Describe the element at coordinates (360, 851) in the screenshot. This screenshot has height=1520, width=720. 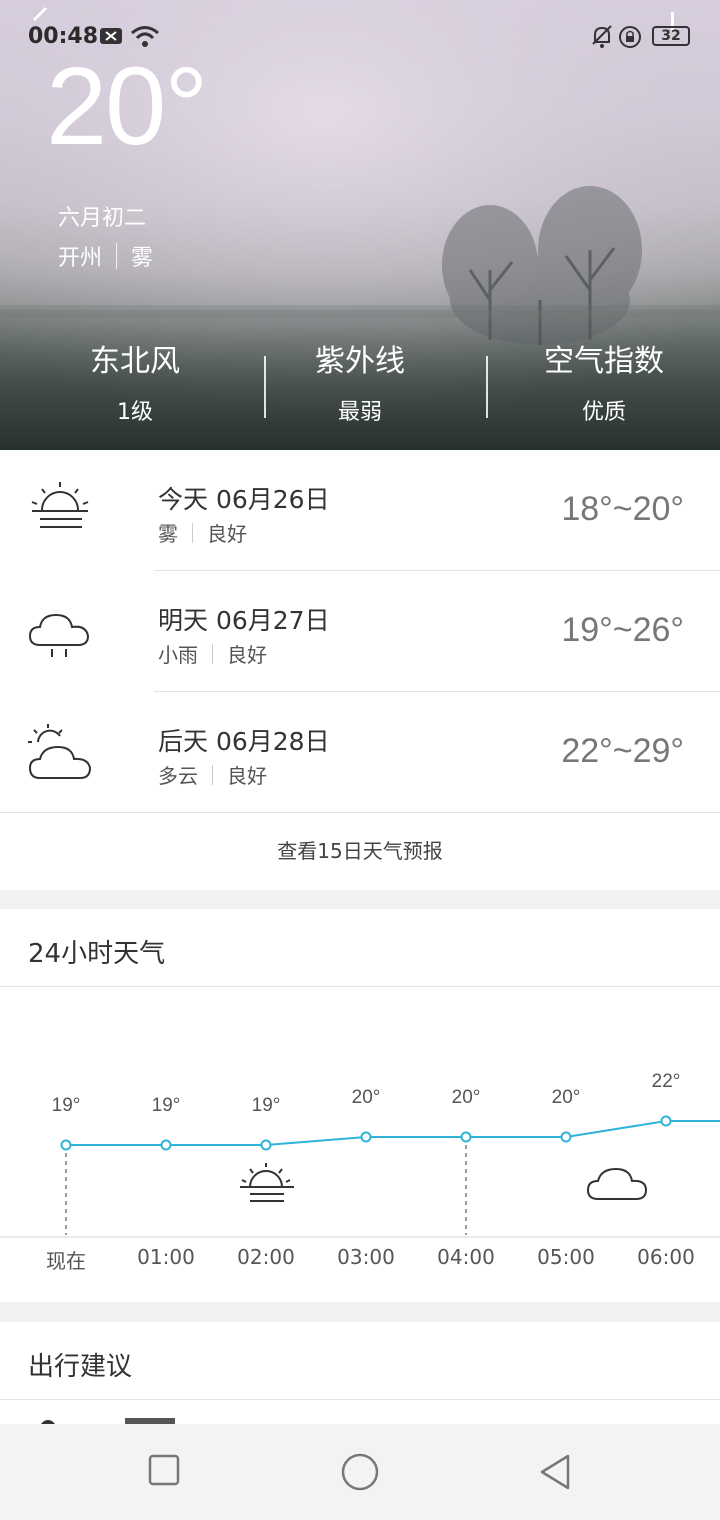
I see `view-15-day-forecast-link: 查看15日天气预报` at that location.